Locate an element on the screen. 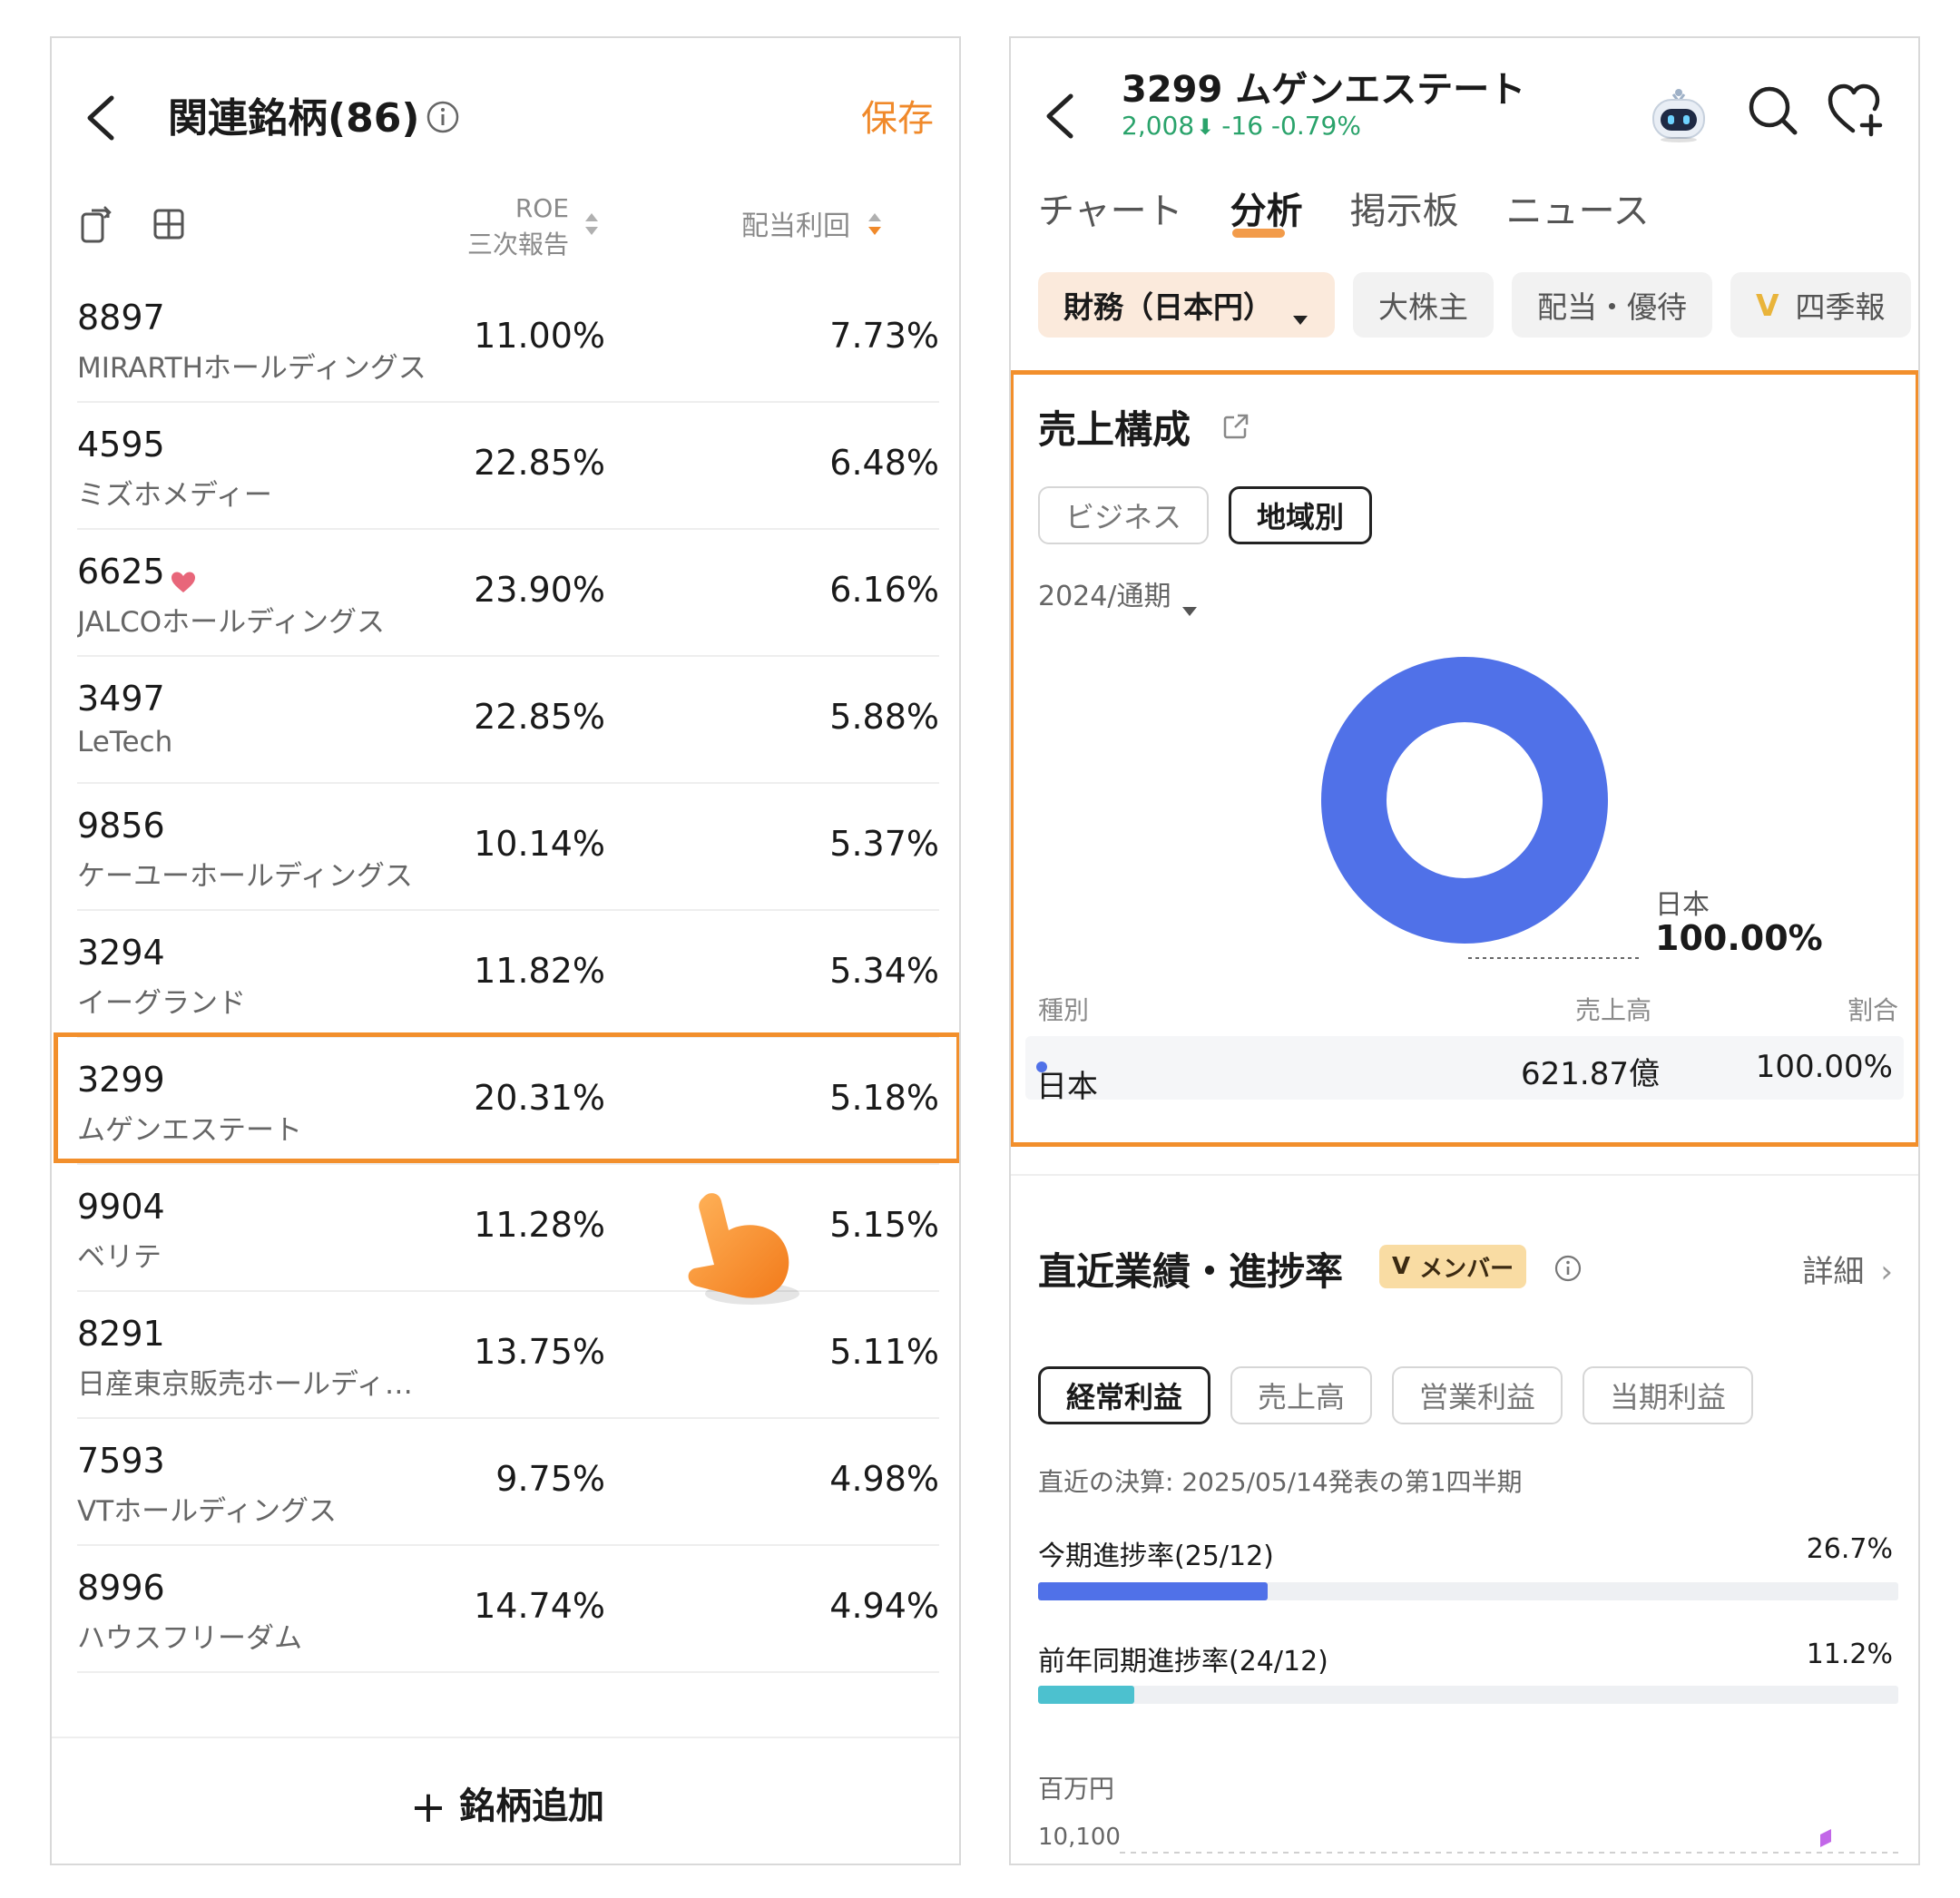 Image resolution: width=1960 pixels, height=1898 pixels. table-row: 7593 VTホールディングス 9.75% 4.98% is located at coordinates (508, 1483).